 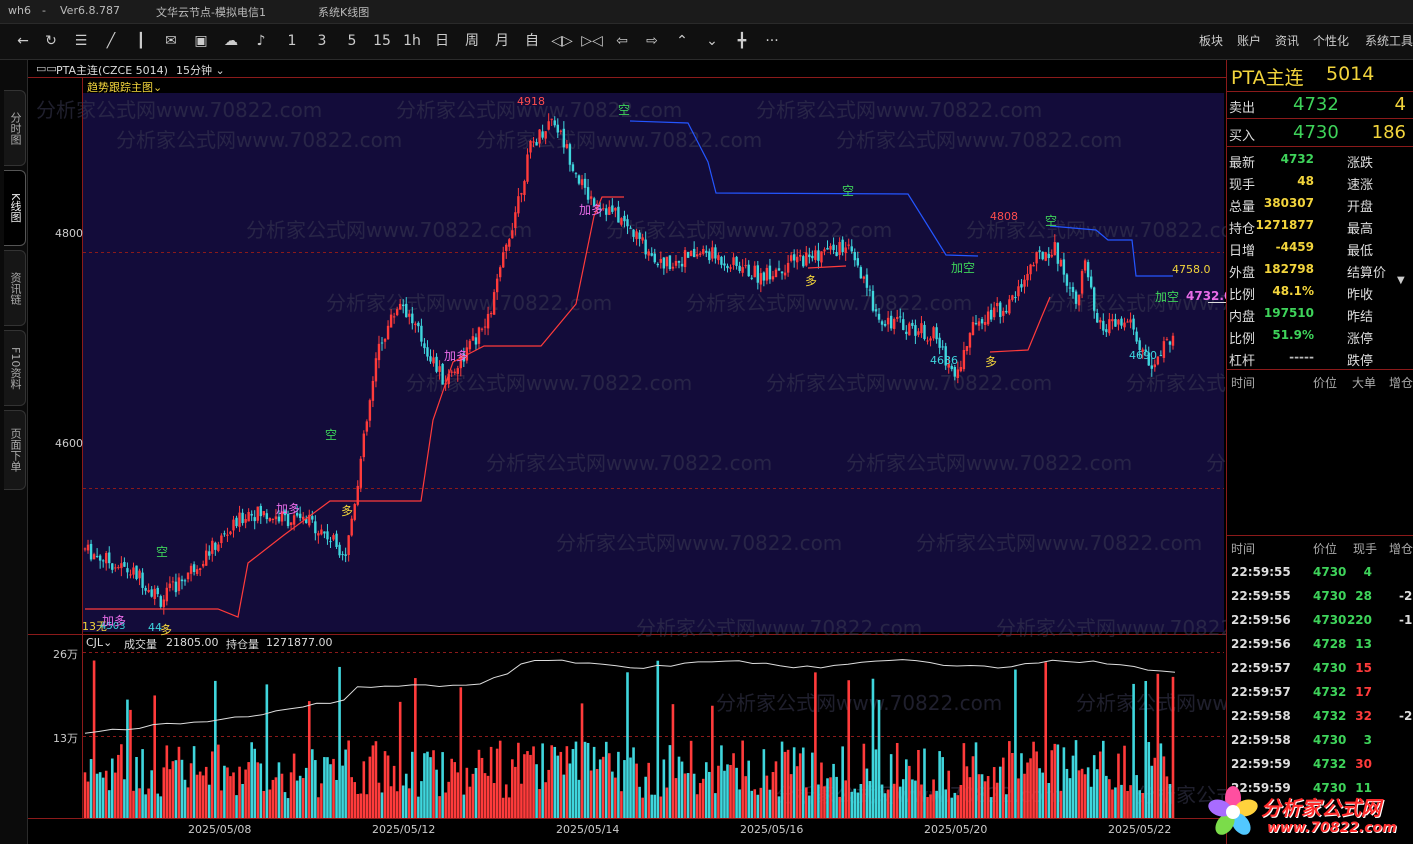 What do you see at coordinates (322, 41) in the screenshot?
I see `period-3: 3` at bounding box center [322, 41].